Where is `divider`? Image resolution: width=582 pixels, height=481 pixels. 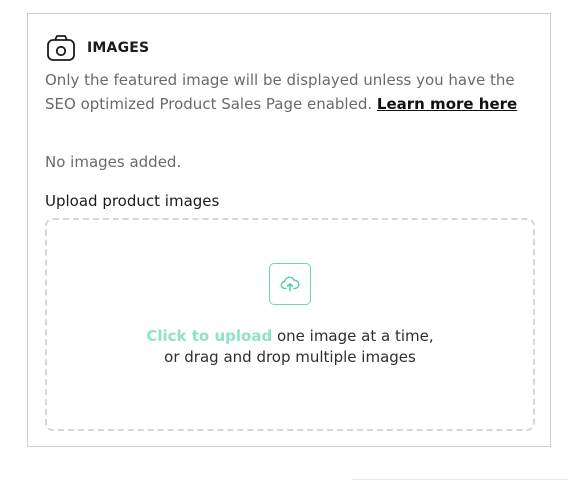 divider is located at coordinates (460, 479).